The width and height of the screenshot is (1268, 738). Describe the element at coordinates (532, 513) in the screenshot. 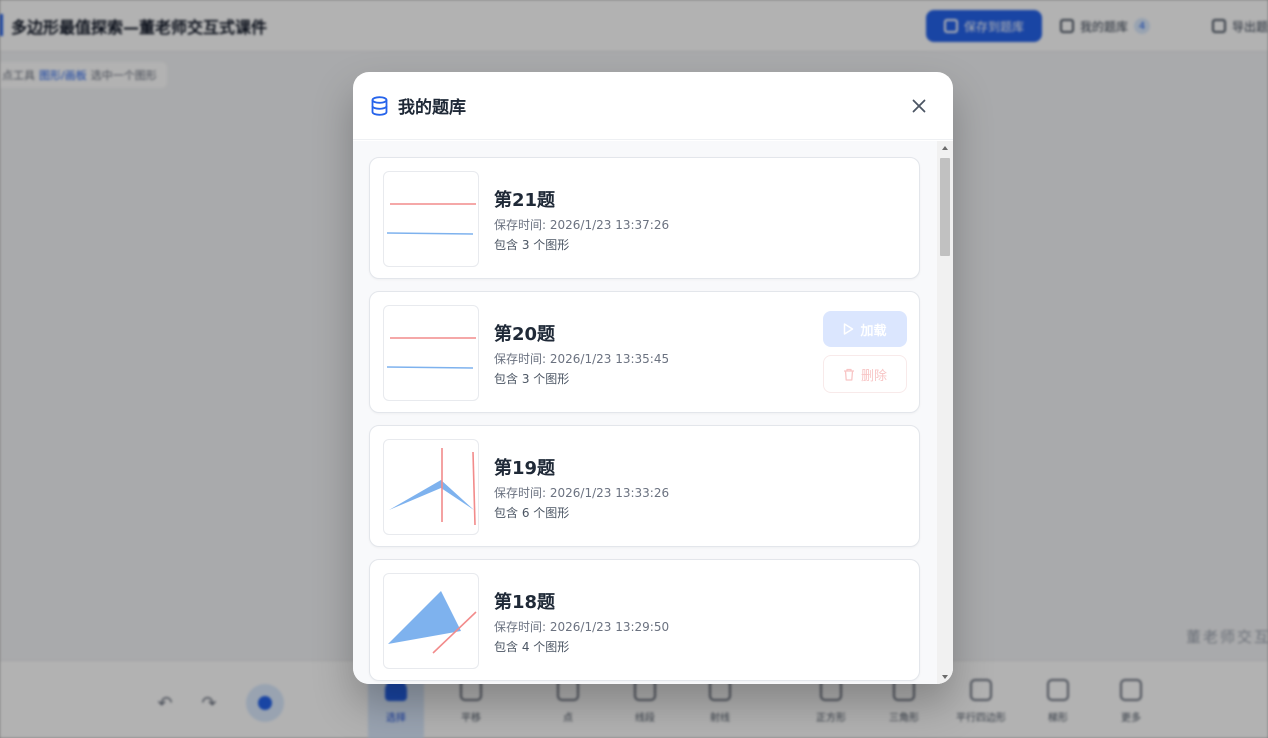

I see `question-shape-count: 包含 6 个图形` at that location.